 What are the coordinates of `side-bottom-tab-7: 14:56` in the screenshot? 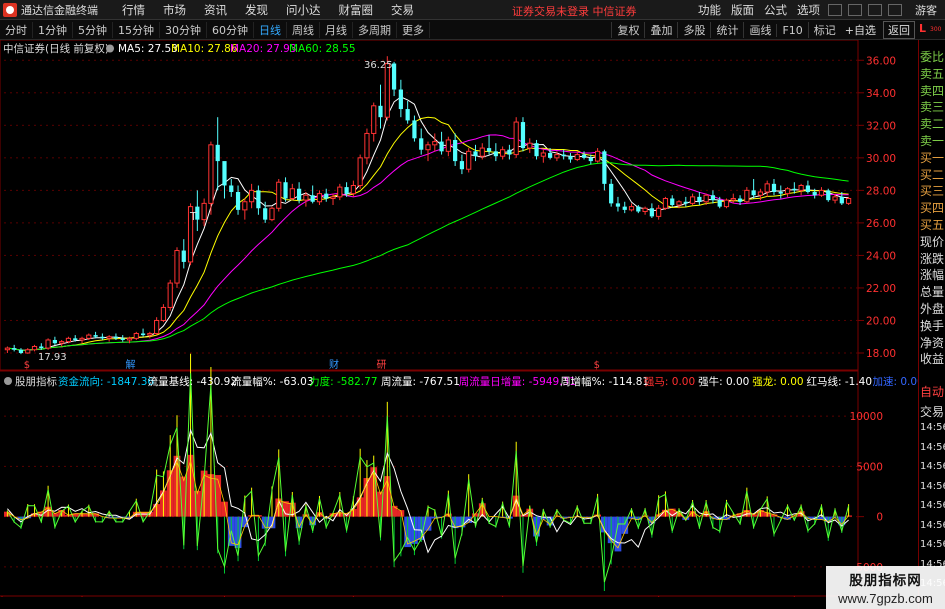 It's located at (932, 528).